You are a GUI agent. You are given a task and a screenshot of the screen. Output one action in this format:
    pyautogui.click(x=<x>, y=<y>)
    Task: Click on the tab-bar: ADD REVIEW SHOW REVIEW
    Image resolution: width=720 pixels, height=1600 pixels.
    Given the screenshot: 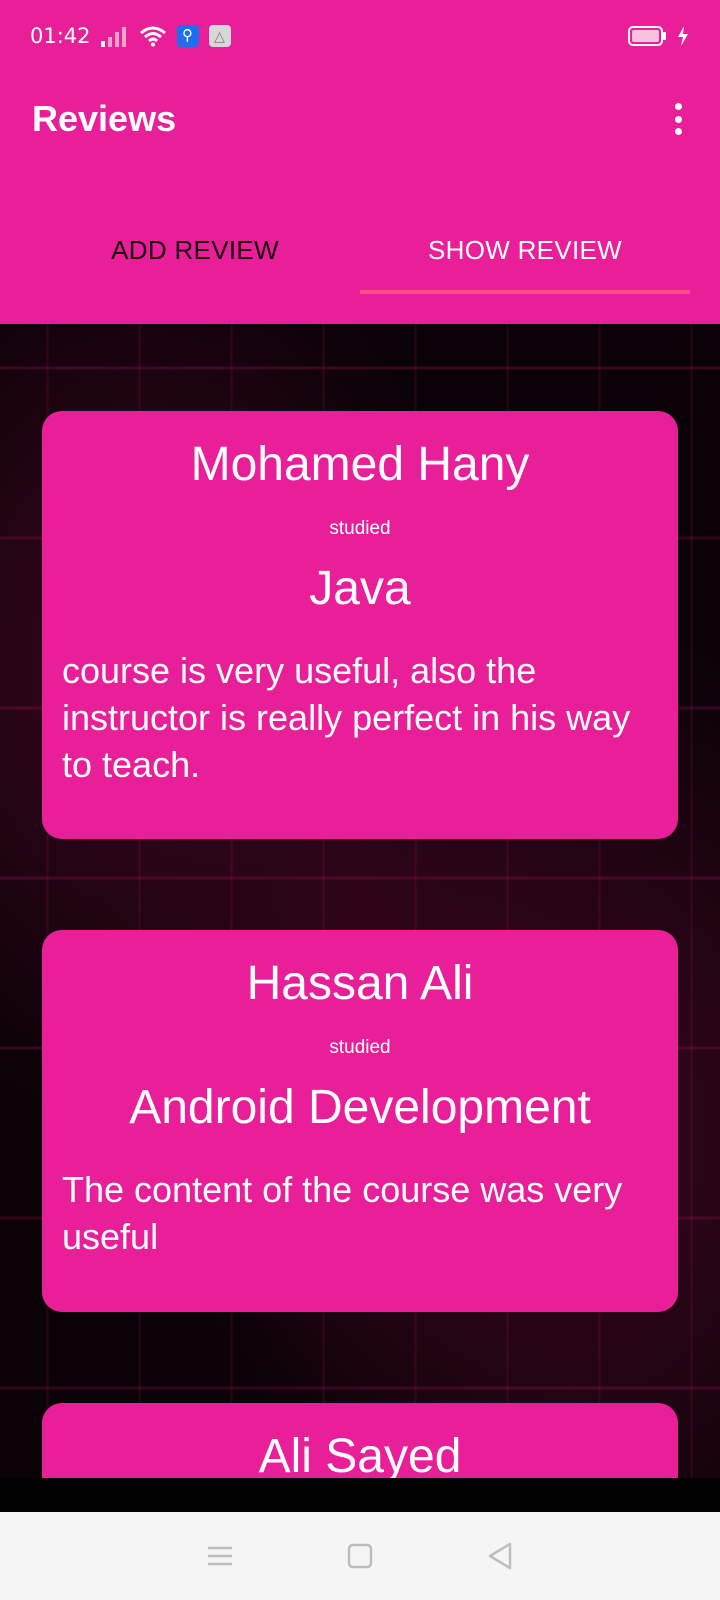 What is the action you would take?
    pyautogui.click(x=360, y=245)
    